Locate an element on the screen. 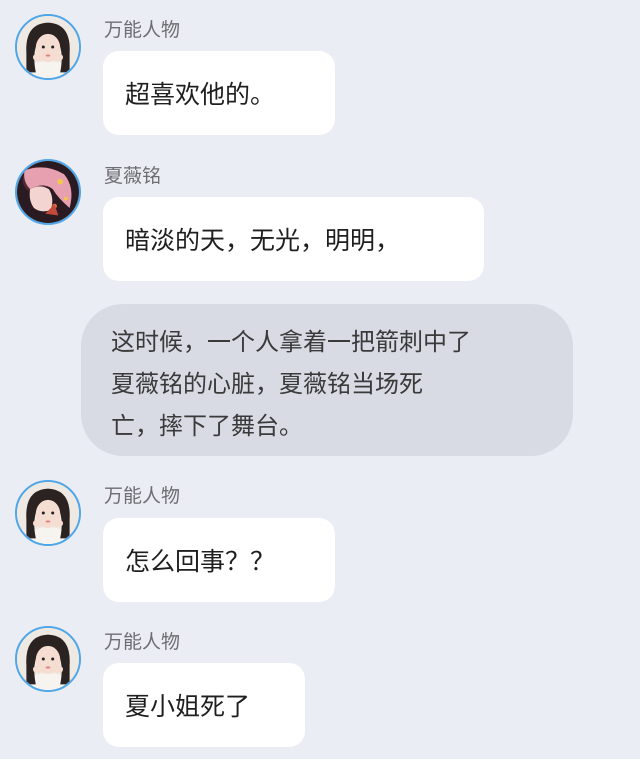 The height and width of the screenshot is (759, 640). message-bubble: 夏小姐死了 is located at coordinates (204, 705).